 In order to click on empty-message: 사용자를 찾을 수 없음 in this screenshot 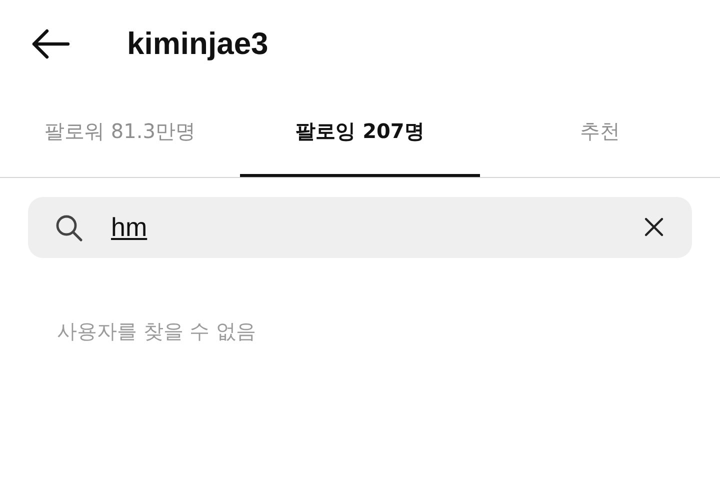, I will do `click(157, 331)`.